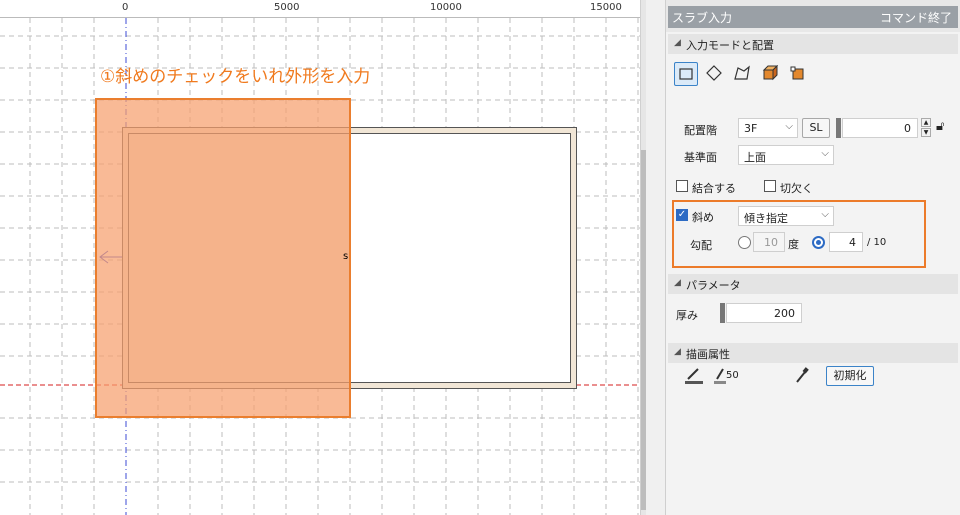 Image resolution: width=960 pixels, height=515 pixels. I want to click on degree-input: 10, so click(769, 242).